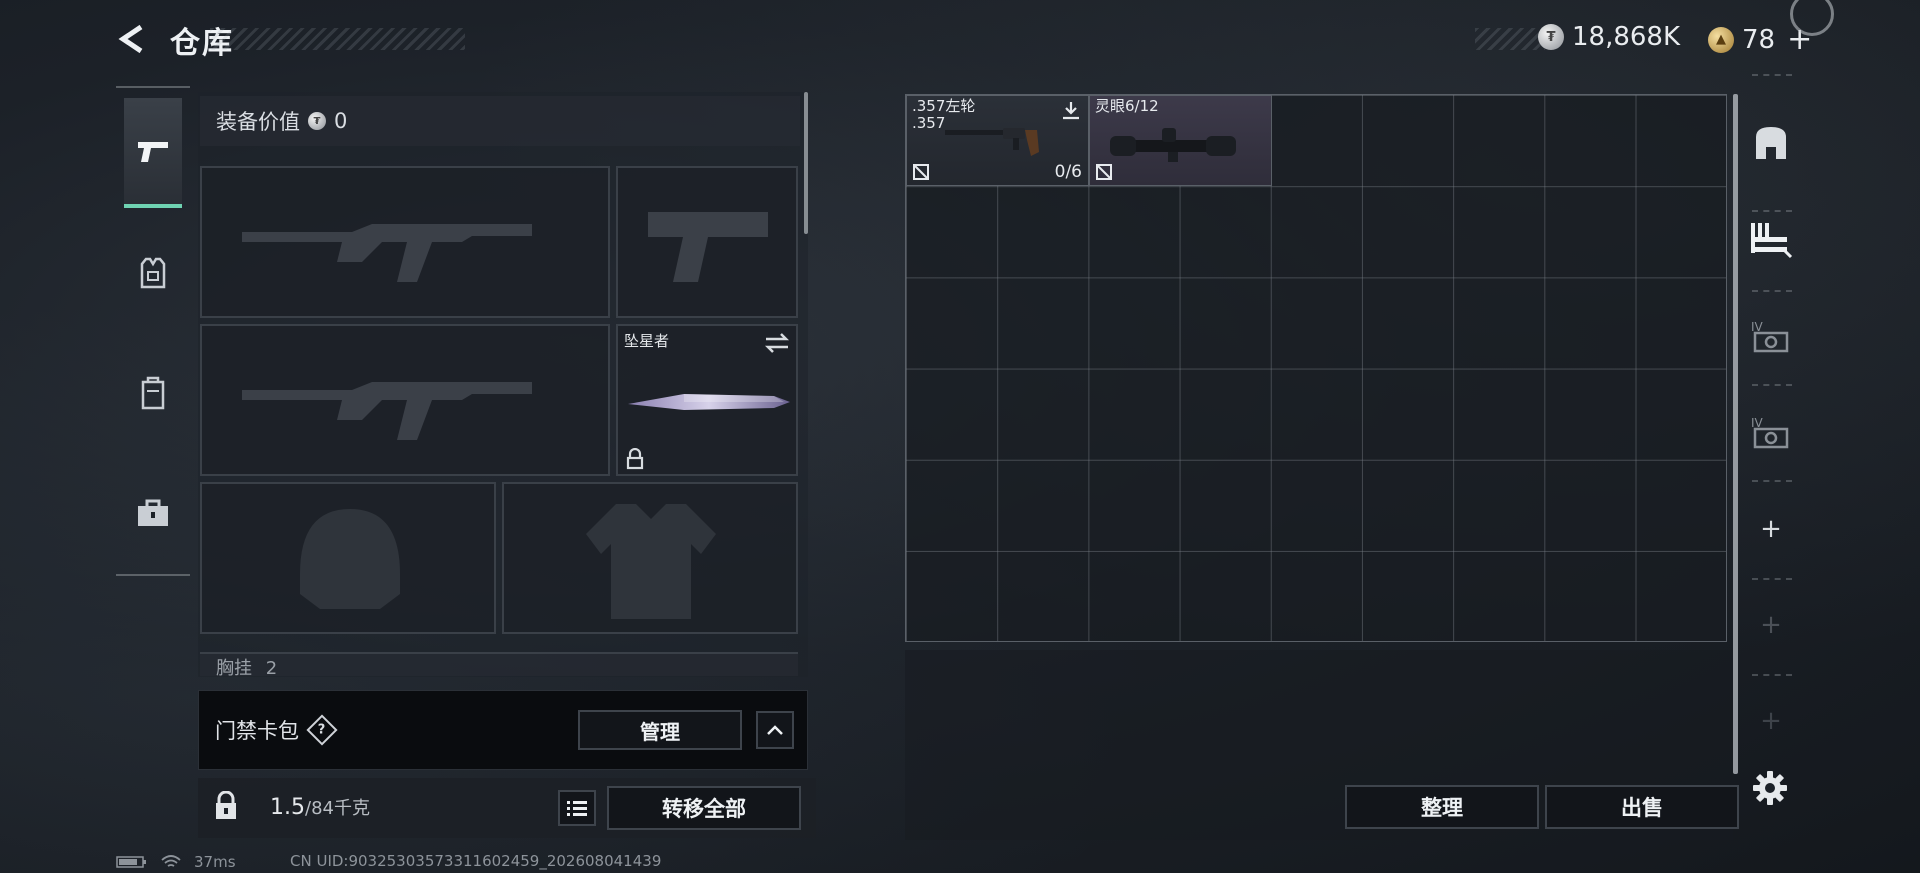  What do you see at coordinates (171, 861) in the screenshot?
I see `wifi-icon` at bounding box center [171, 861].